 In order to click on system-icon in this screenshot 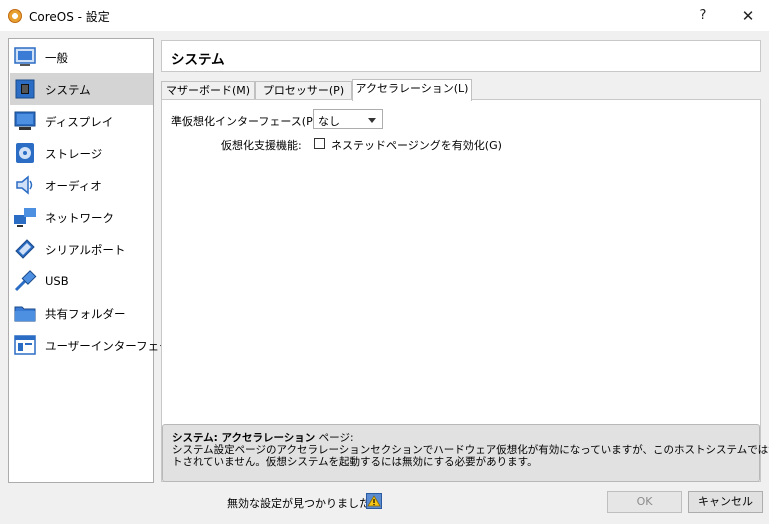, I will do `click(25, 89)`.